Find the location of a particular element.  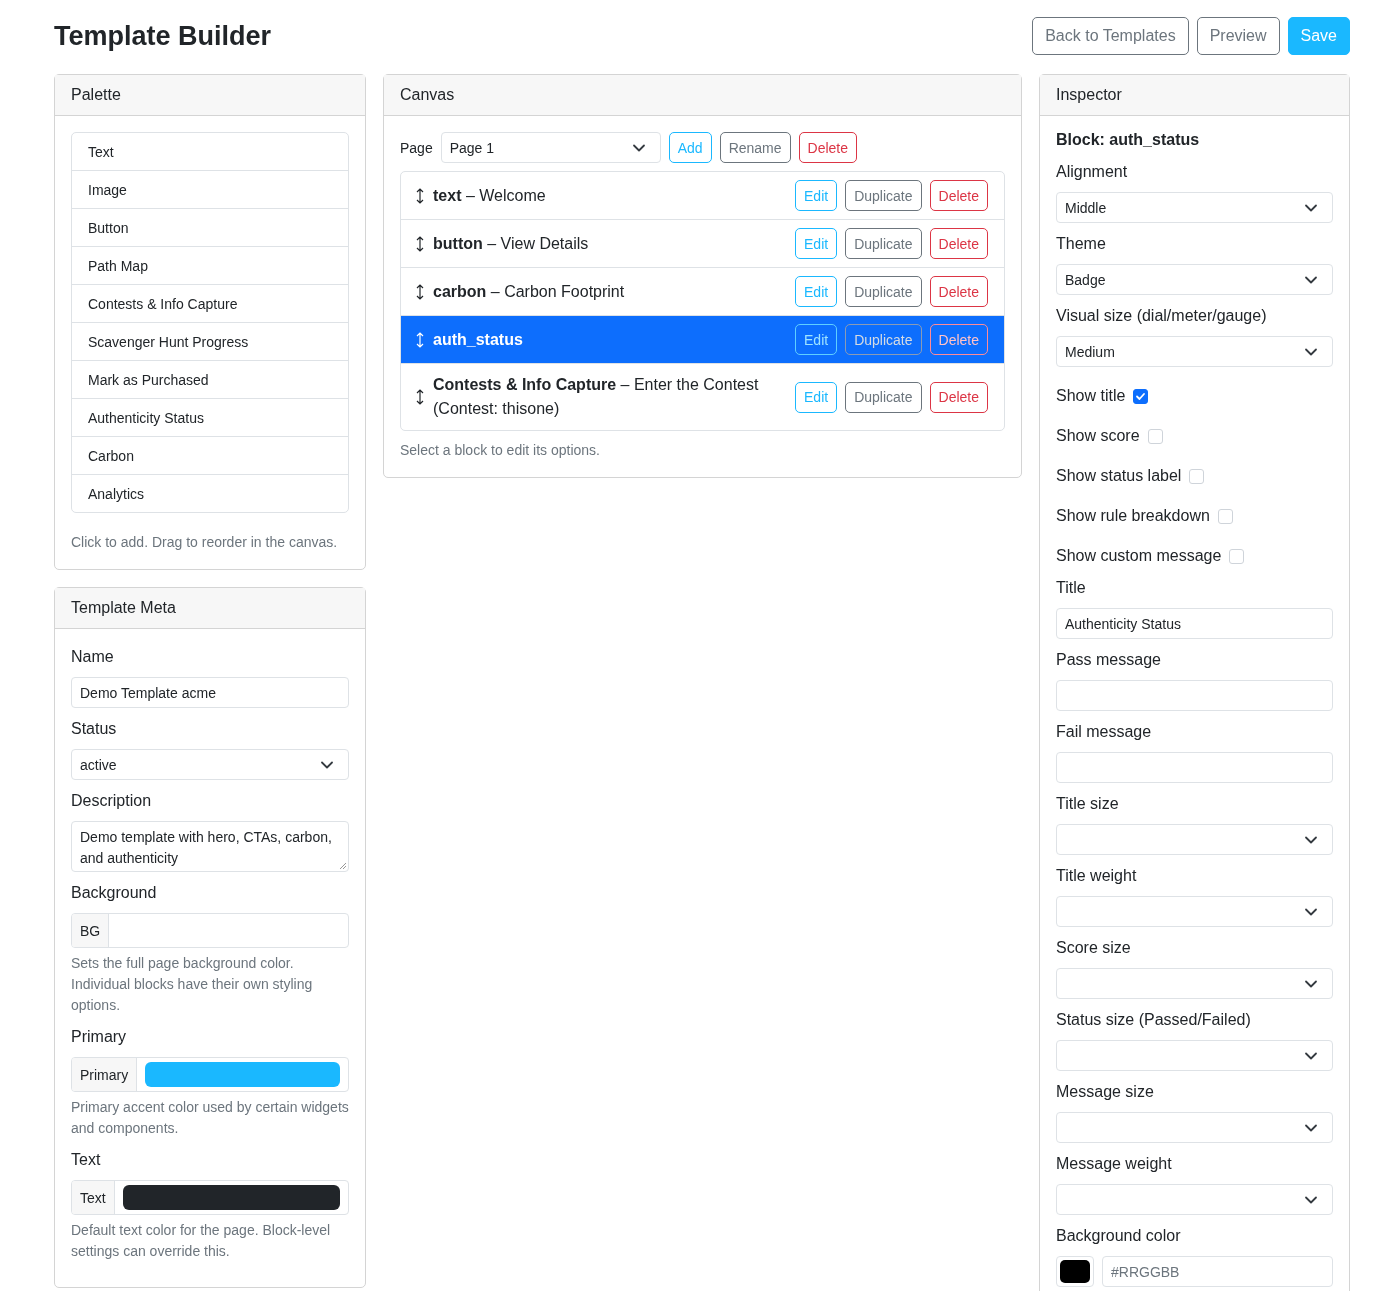

input-addon: Text is located at coordinates (93, 1197).